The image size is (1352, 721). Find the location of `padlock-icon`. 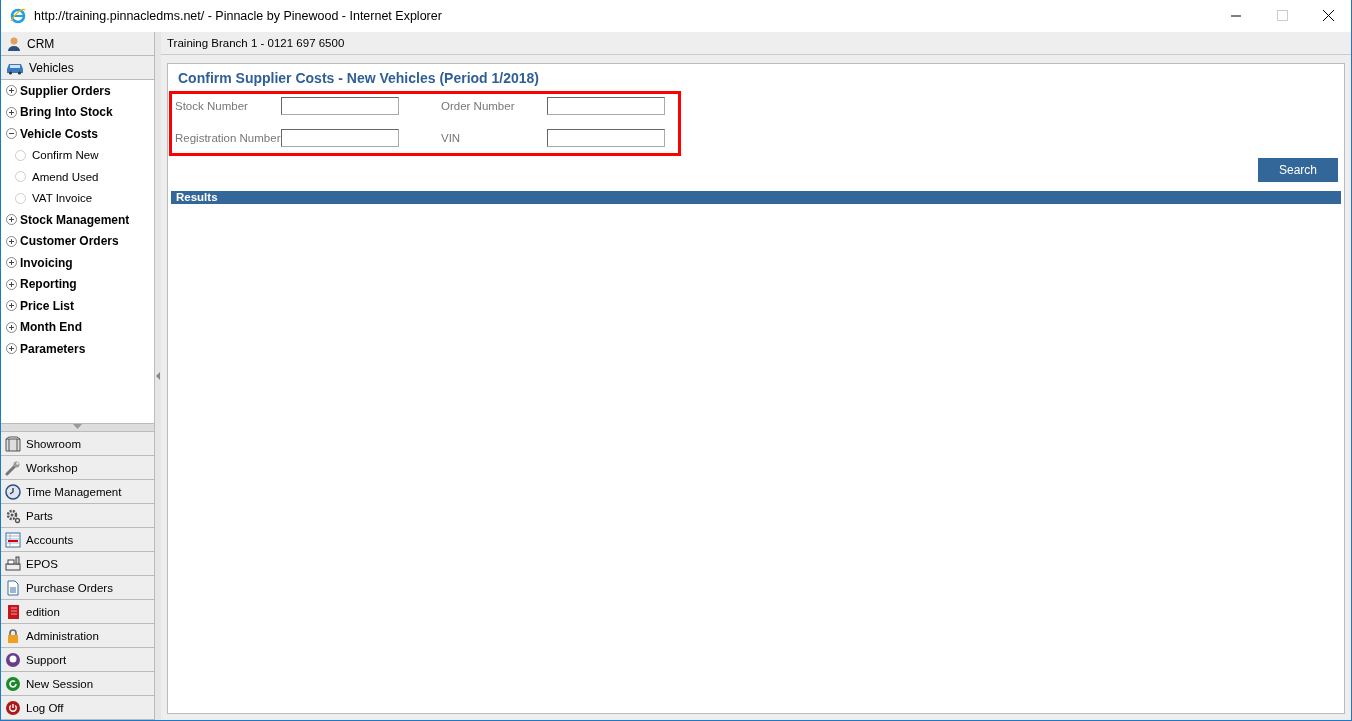

padlock-icon is located at coordinates (13, 635).